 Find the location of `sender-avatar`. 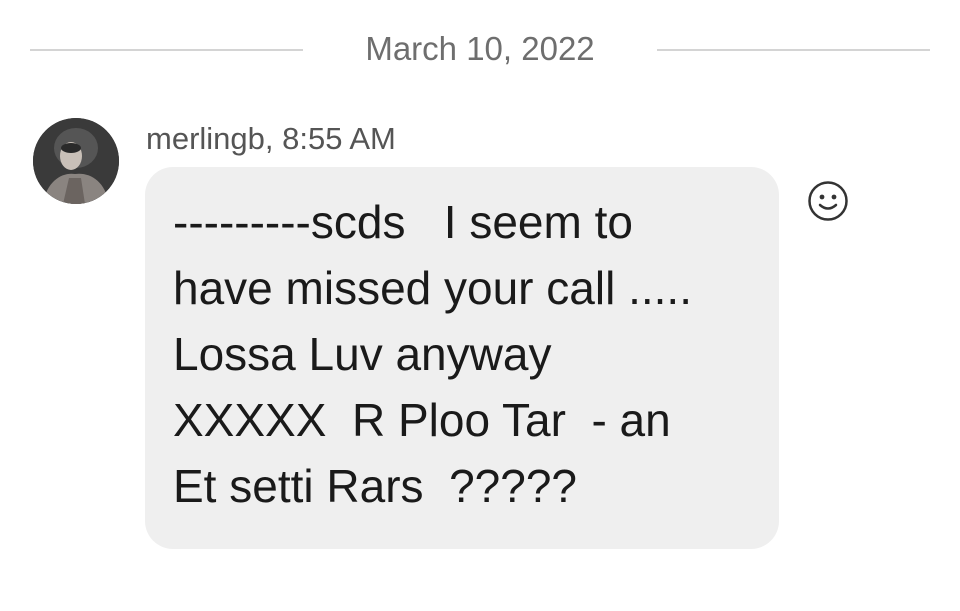

sender-avatar is located at coordinates (76, 161).